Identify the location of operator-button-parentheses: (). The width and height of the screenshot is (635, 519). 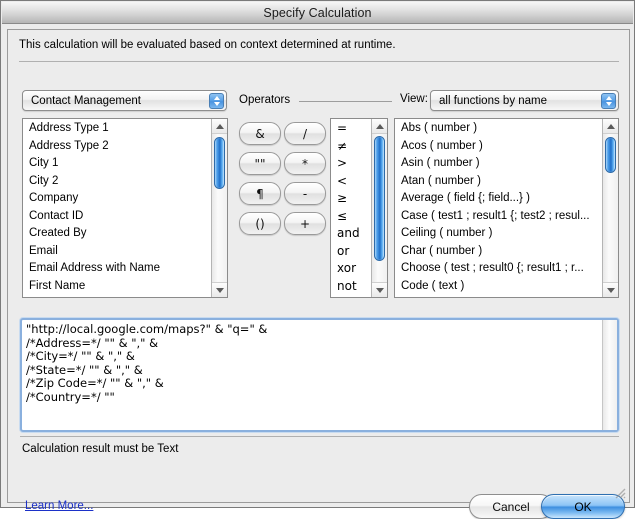
(260, 223).